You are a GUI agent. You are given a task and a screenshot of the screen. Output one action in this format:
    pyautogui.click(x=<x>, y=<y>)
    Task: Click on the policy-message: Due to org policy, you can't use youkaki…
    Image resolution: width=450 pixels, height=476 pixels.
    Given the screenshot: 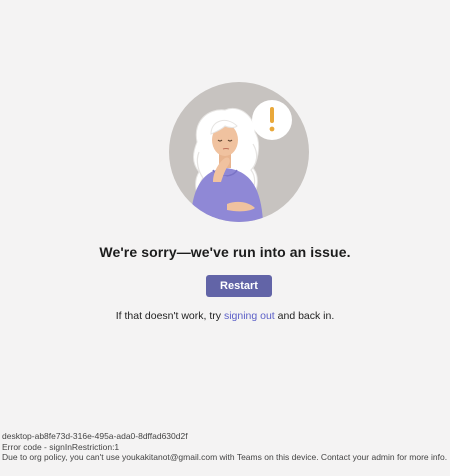 What is the action you would take?
    pyautogui.click(x=225, y=457)
    